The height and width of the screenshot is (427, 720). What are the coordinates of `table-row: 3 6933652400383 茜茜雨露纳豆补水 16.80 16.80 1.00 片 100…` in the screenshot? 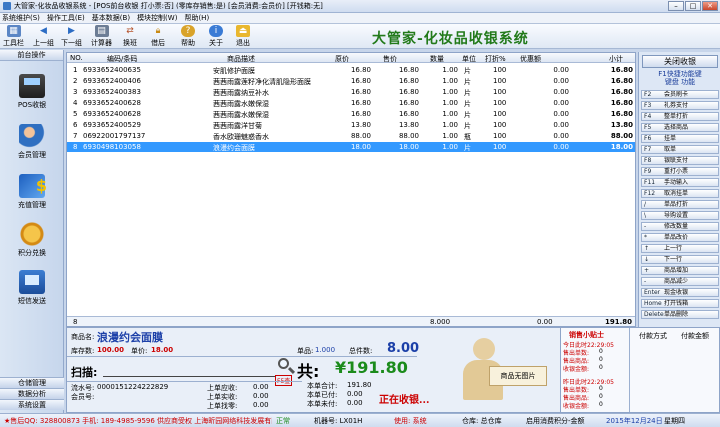 It's located at (351, 92).